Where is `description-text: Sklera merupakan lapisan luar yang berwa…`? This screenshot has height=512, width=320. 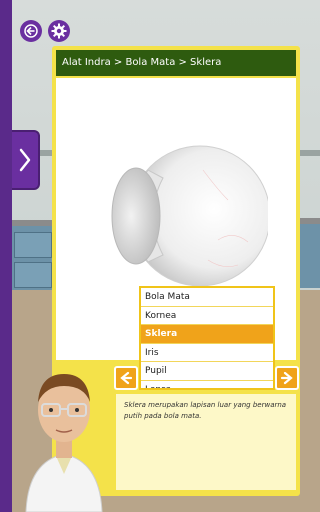
description-text: Sklera merupakan lapisan luar yang berwa… is located at coordinates (205, 410).